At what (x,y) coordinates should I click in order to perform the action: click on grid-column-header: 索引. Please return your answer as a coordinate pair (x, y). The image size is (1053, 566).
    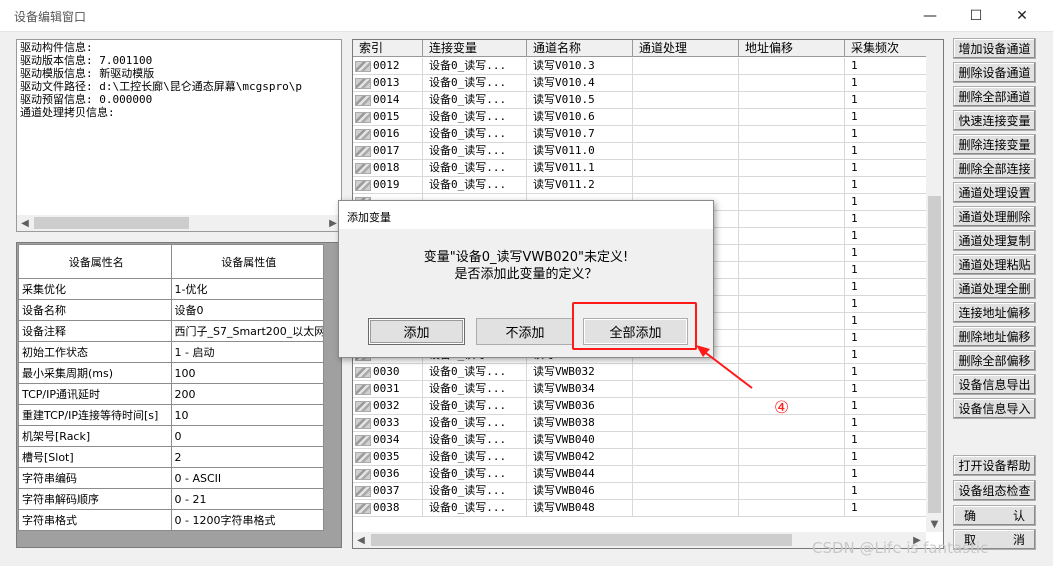
    Looking at the image, I should click on (388, 48).